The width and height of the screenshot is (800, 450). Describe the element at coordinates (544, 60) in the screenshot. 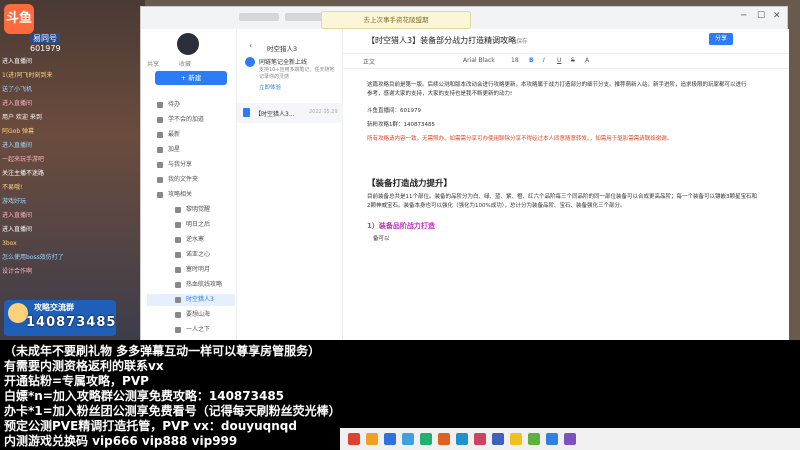

I see `italic-button: I` at that location.